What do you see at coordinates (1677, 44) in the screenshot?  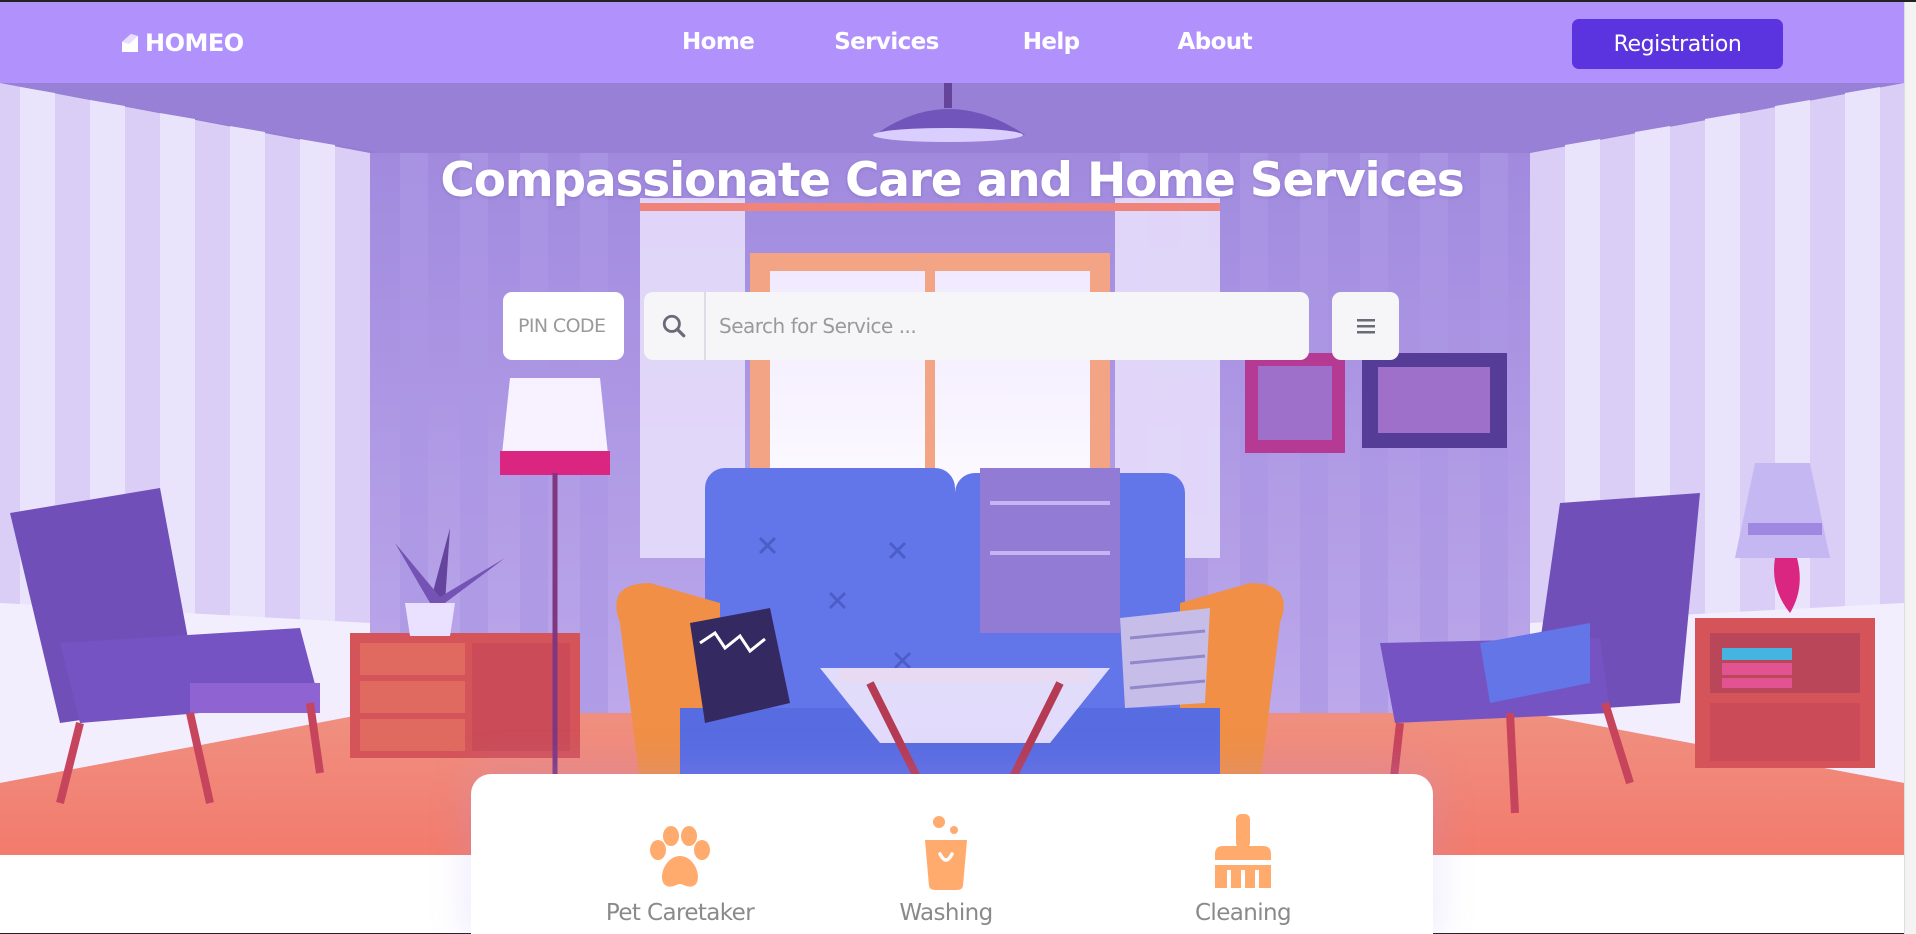 I see `registration-button: Registration` at bounding box center [1677, 44].